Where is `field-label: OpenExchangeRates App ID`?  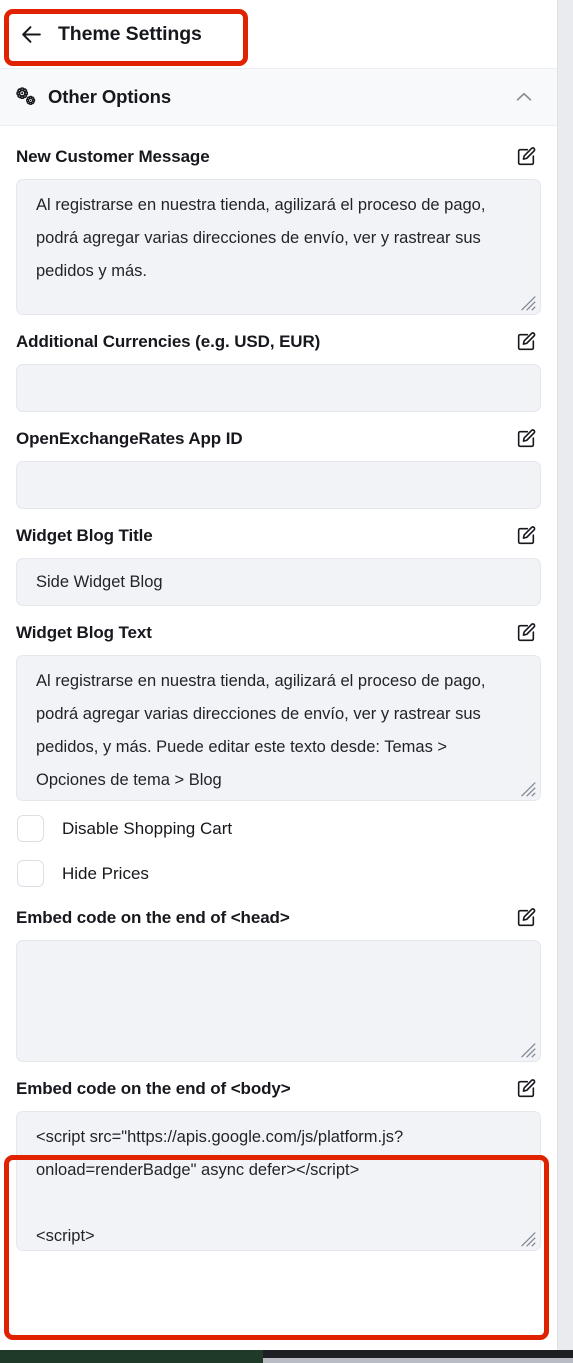
field-label: OpenExchangeRates App ID is located at coordinates (129, 438).